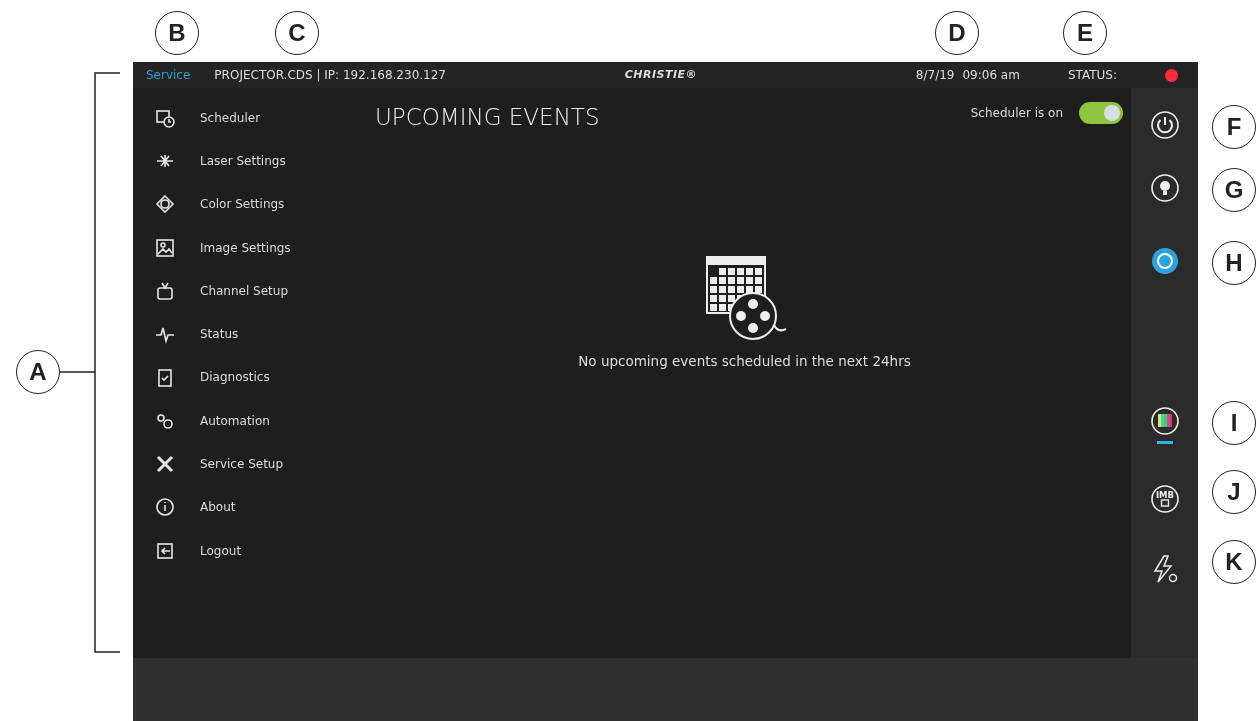  What do you see at coordinates (38, 372) in the screenshot?
I see `callout-label: A` at bounding box center [38, 372].